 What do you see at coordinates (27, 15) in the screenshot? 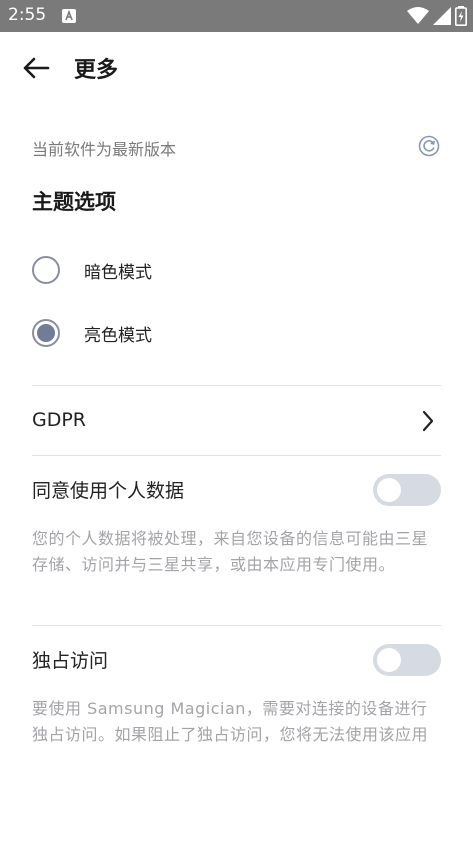
I see `status-time: 2:55` at bounding box center [27, 15].